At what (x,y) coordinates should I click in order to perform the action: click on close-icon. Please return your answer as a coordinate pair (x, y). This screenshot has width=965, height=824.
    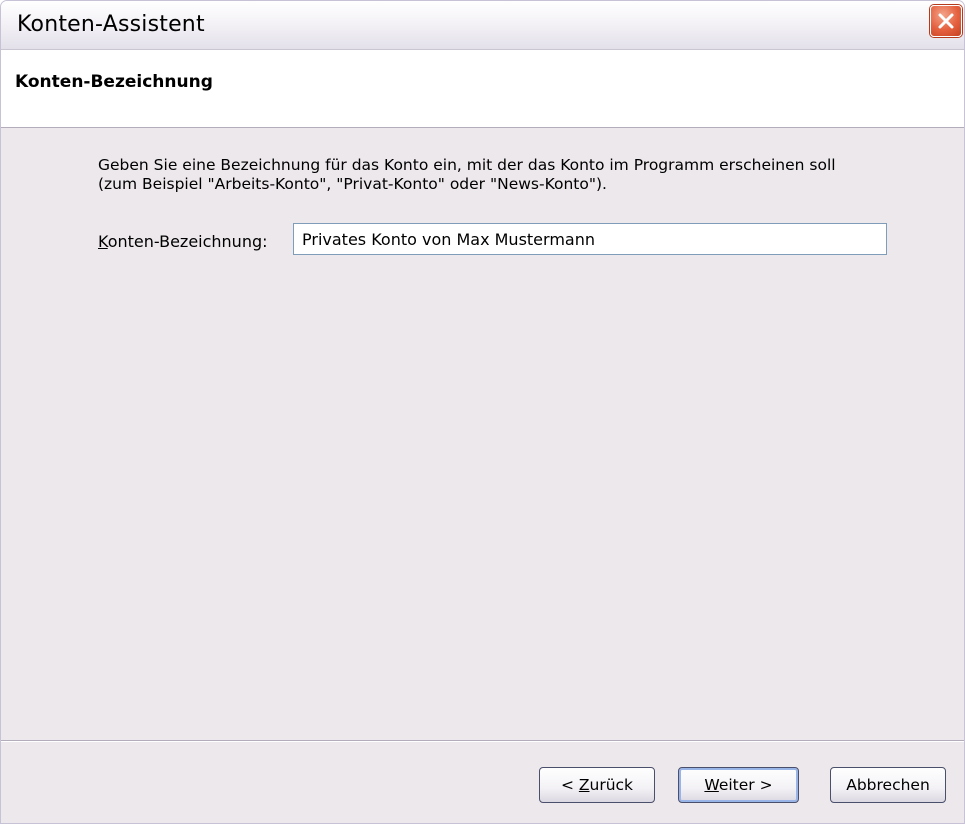
    Looking at the image, I should click on (946, 21).